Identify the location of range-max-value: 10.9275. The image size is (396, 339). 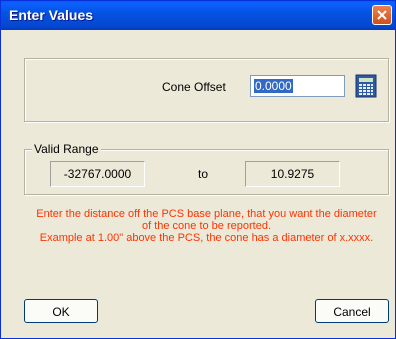
(292, 174).